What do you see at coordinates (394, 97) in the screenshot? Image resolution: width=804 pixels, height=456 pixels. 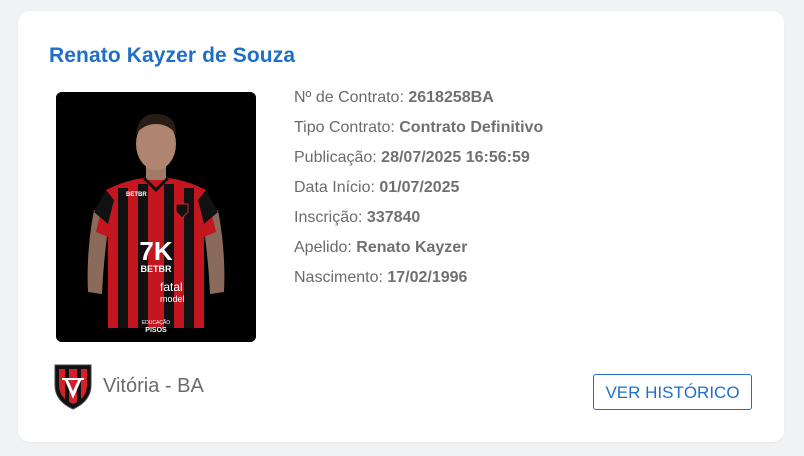 I see `info-contract-number: Nº de Contrato: 2618258BA` at bounding box center [394, 97].